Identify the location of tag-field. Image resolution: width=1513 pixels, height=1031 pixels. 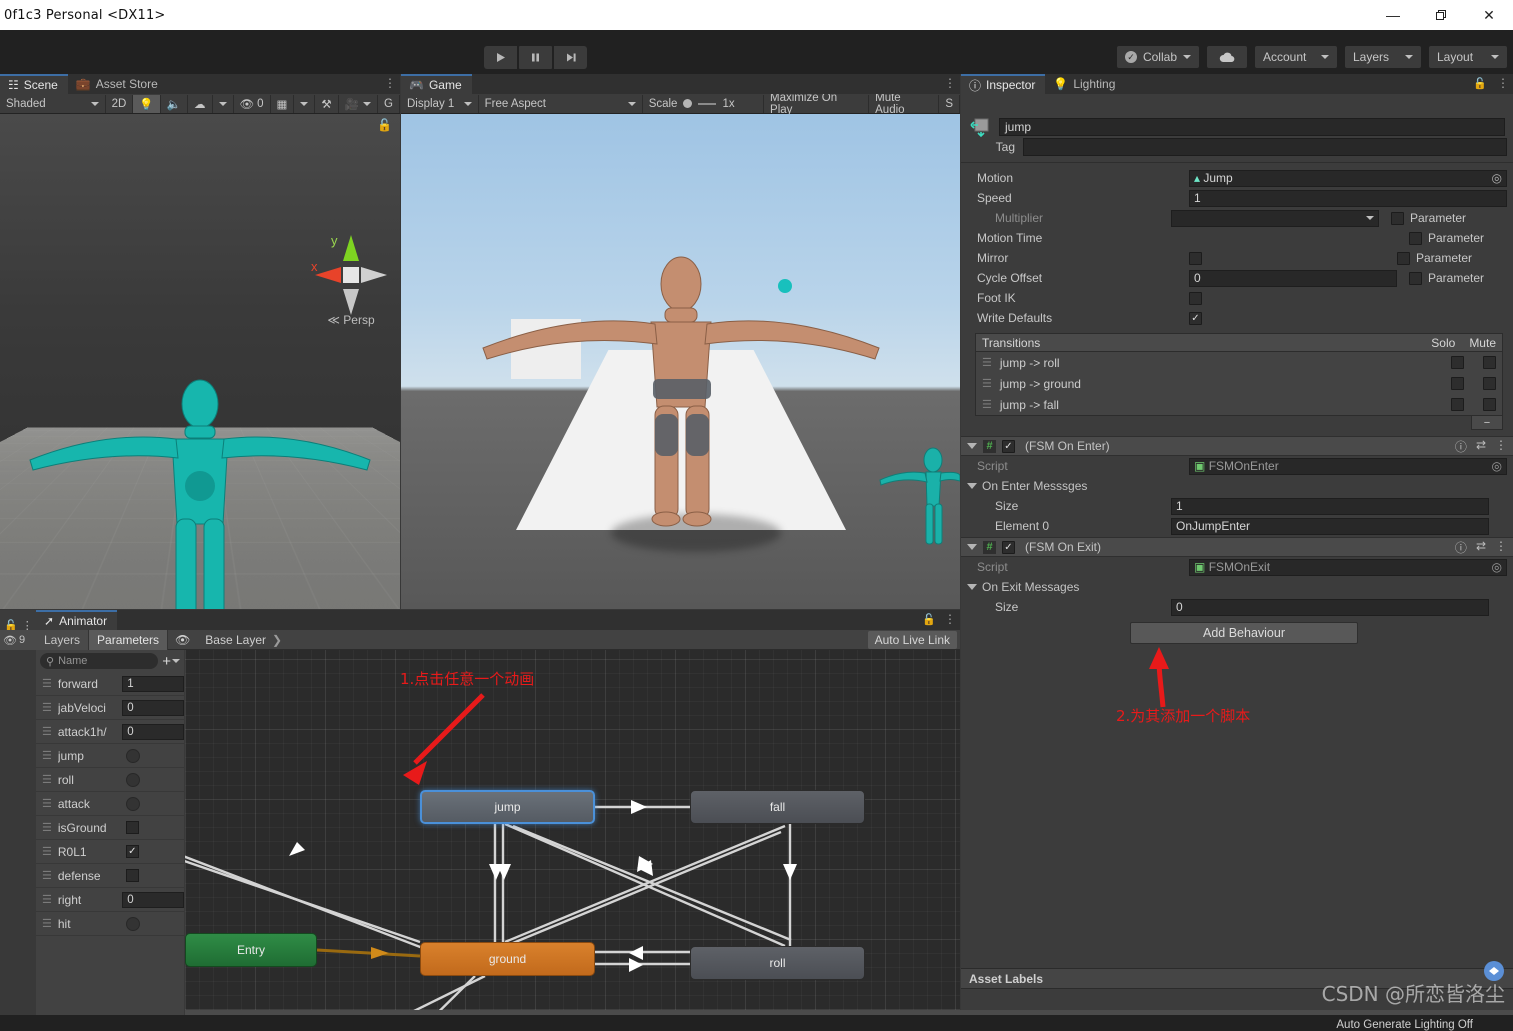
(1265, 147).